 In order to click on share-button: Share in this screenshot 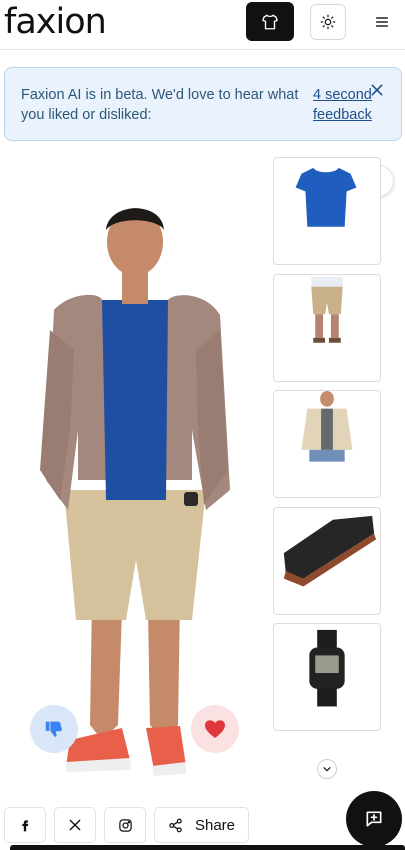, I will do `click(201, 825)`.